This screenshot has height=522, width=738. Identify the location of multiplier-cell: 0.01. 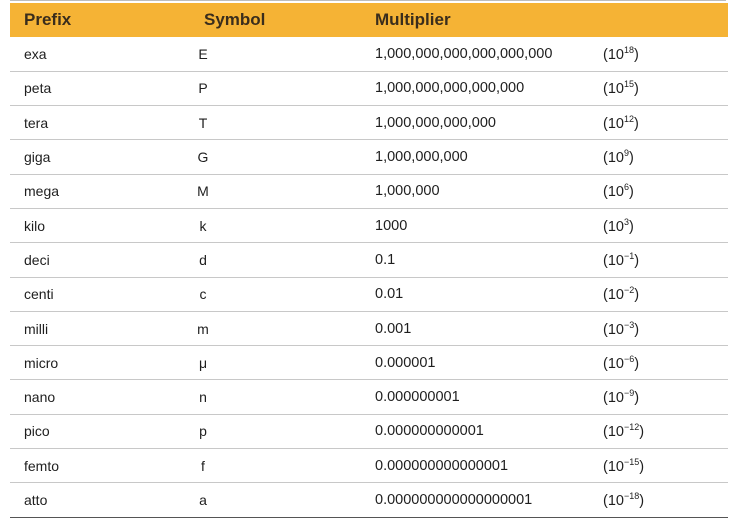
(489, 294).